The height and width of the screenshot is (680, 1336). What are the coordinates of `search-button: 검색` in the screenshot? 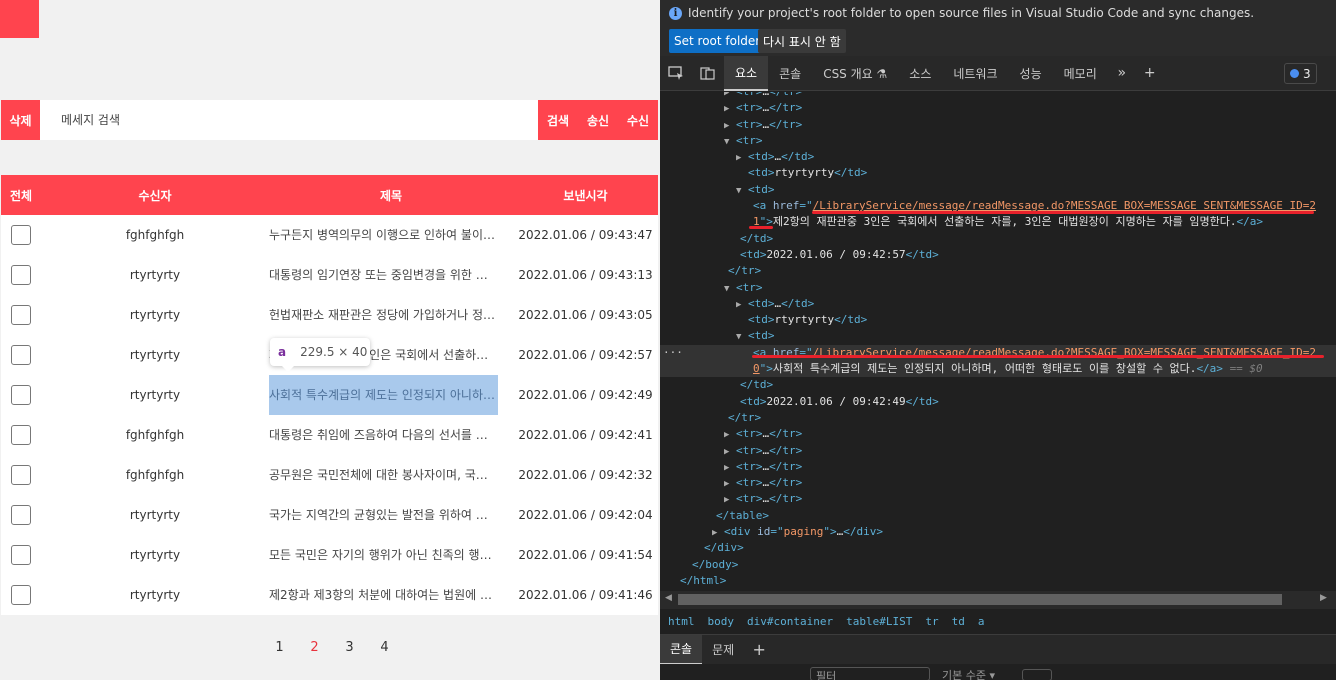 It's located at (558, 120).